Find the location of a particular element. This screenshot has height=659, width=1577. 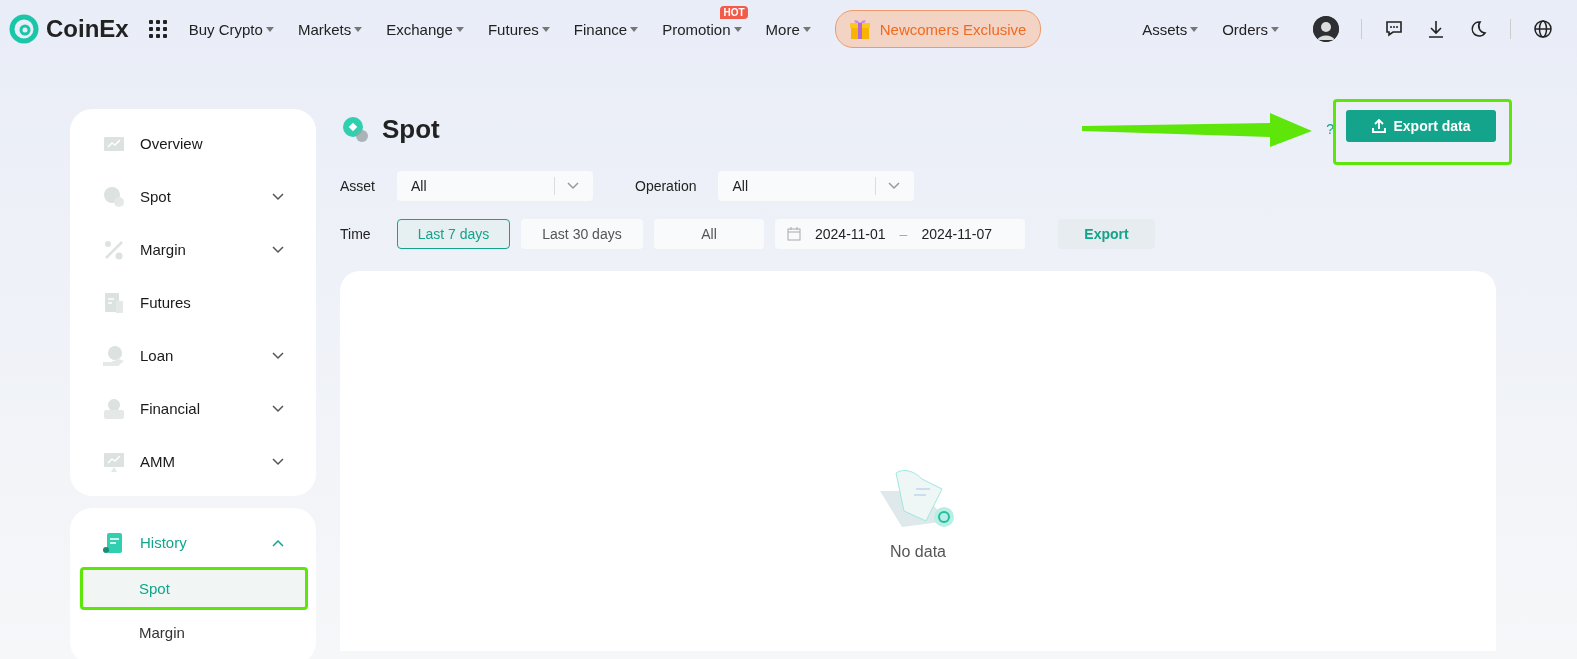

calendar-icon is located at coordinates (794, 234).